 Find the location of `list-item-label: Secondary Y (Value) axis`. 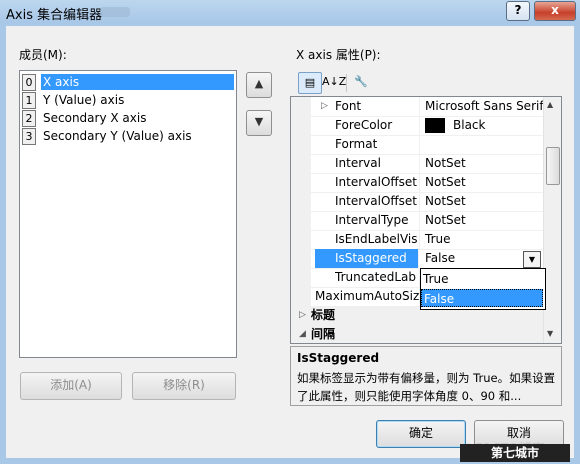

list-item-label: Secondary Y (Value) axis is located at coordinates (117, 136).